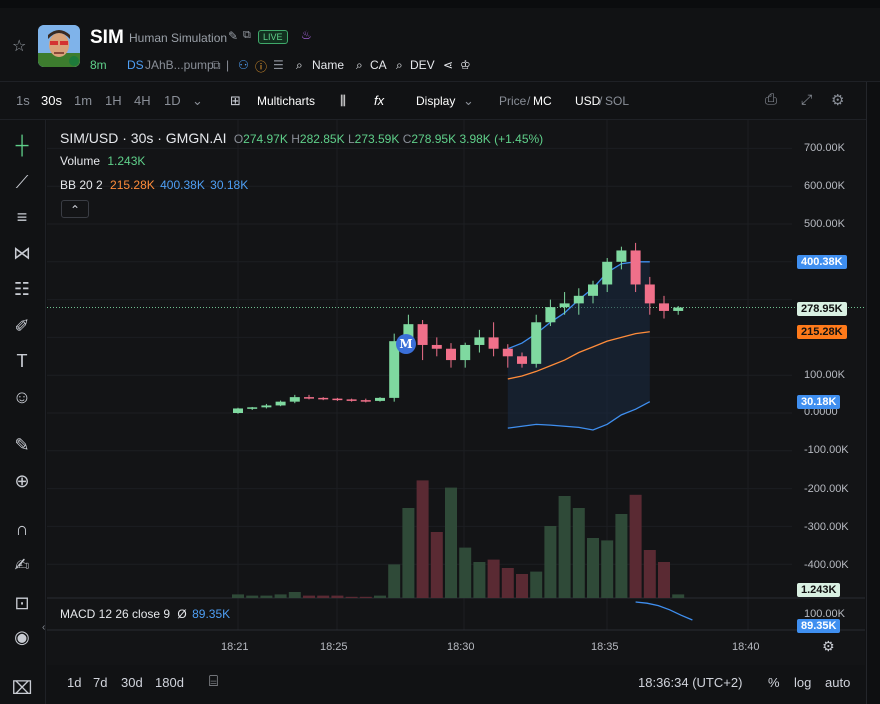  What do you see at coordinates (22, 326) in the screenshot?
I see `brush-icon: ✐` at bounding box center [22, 326].